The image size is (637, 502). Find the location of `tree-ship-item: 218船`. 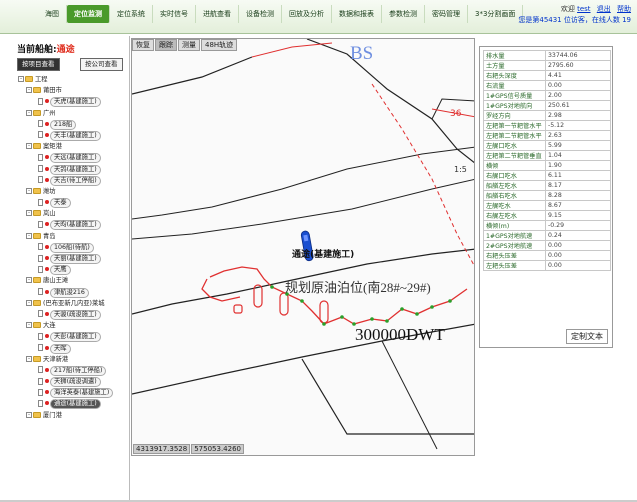

tree-ship-item: 218船 is located at coordinates (73, 124).